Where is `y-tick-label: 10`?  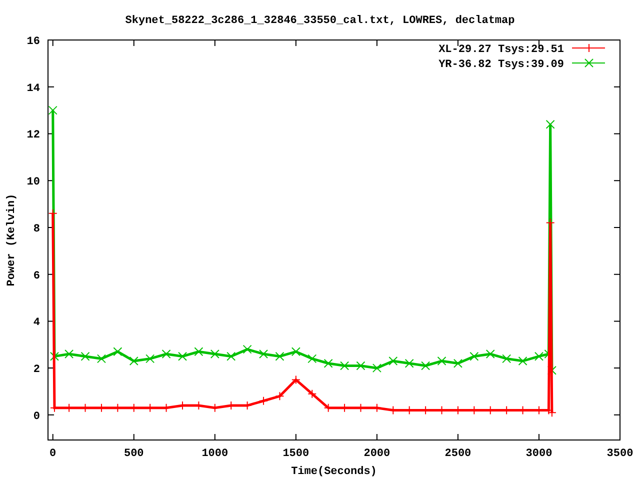
y-tick-label: 10 is located at coordinates (33, 182).